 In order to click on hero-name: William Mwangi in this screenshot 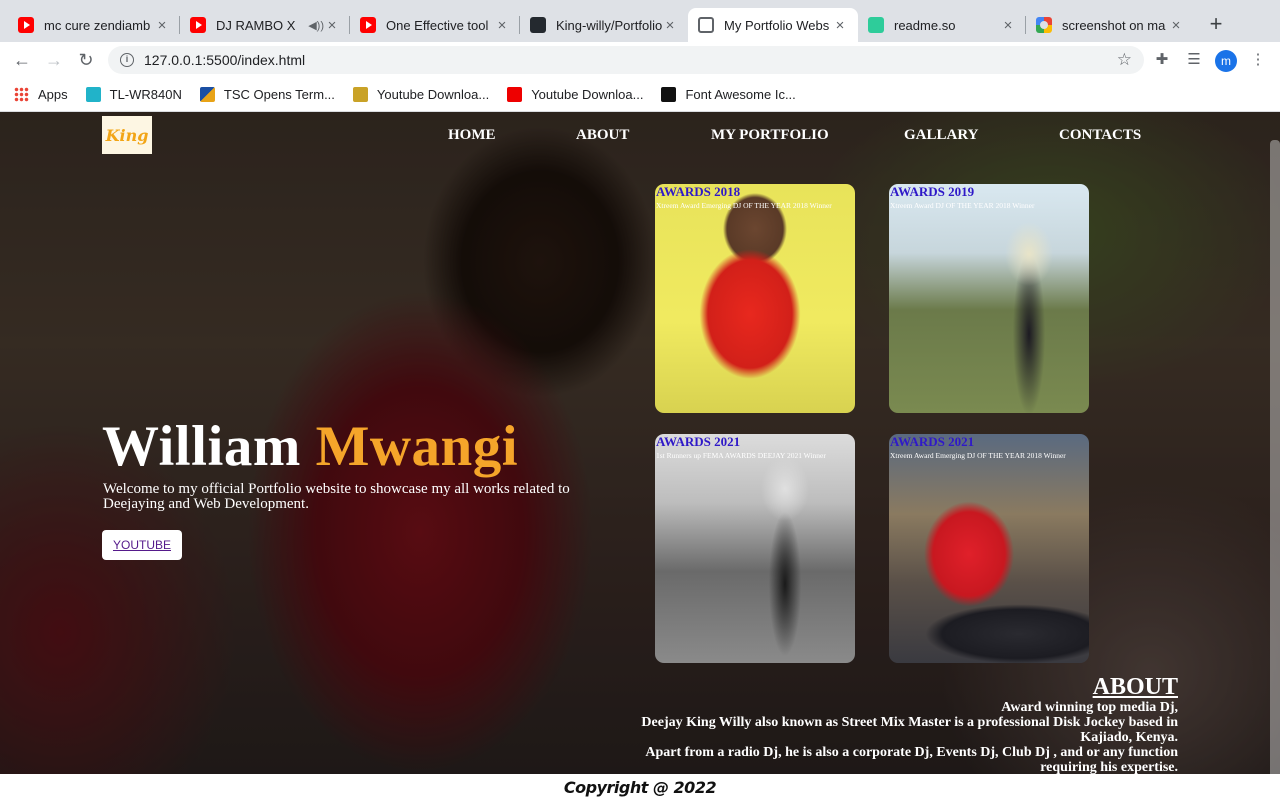, I will do `click(310, 446)`.